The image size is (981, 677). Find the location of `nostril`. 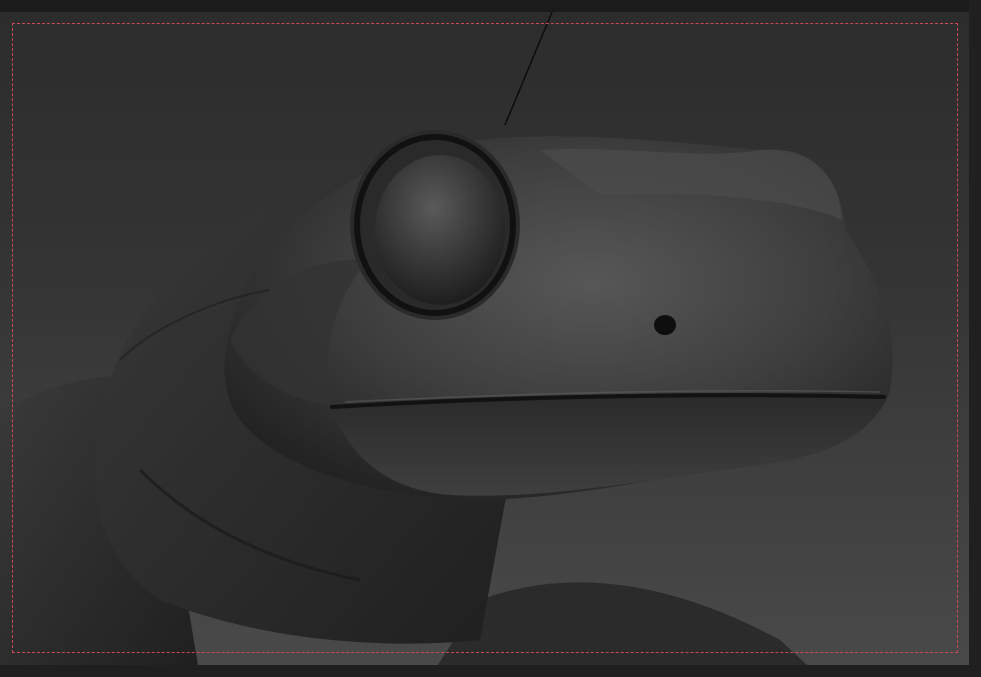

nostril is located at coordinates (665, 325).